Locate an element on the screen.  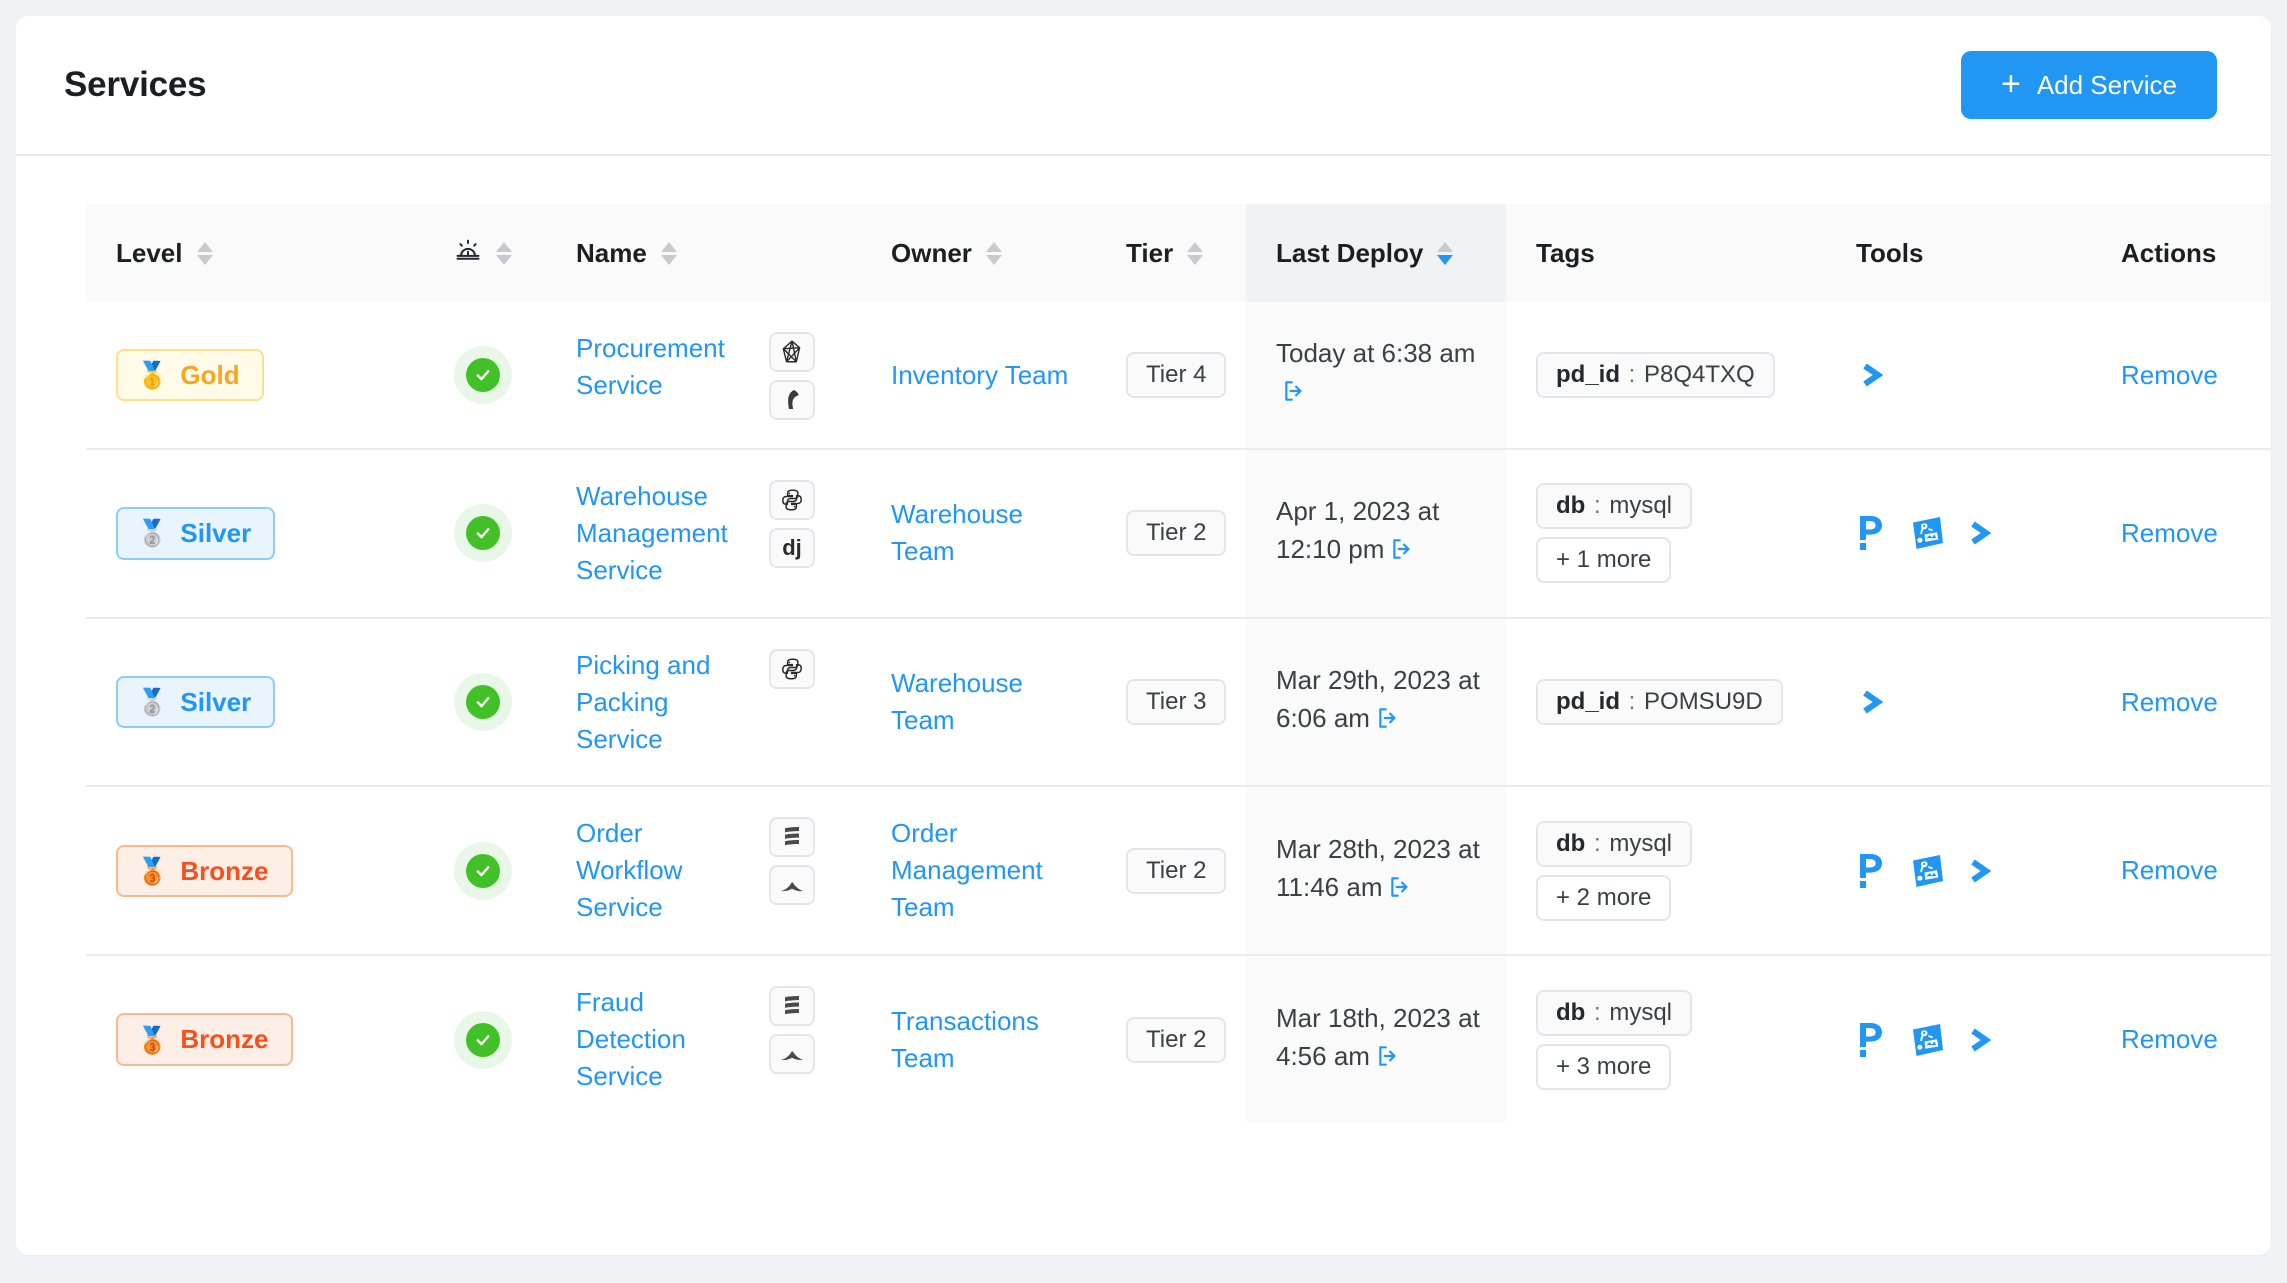
more-tags-pill: + 1 more is located at coordinates (1604, 560).